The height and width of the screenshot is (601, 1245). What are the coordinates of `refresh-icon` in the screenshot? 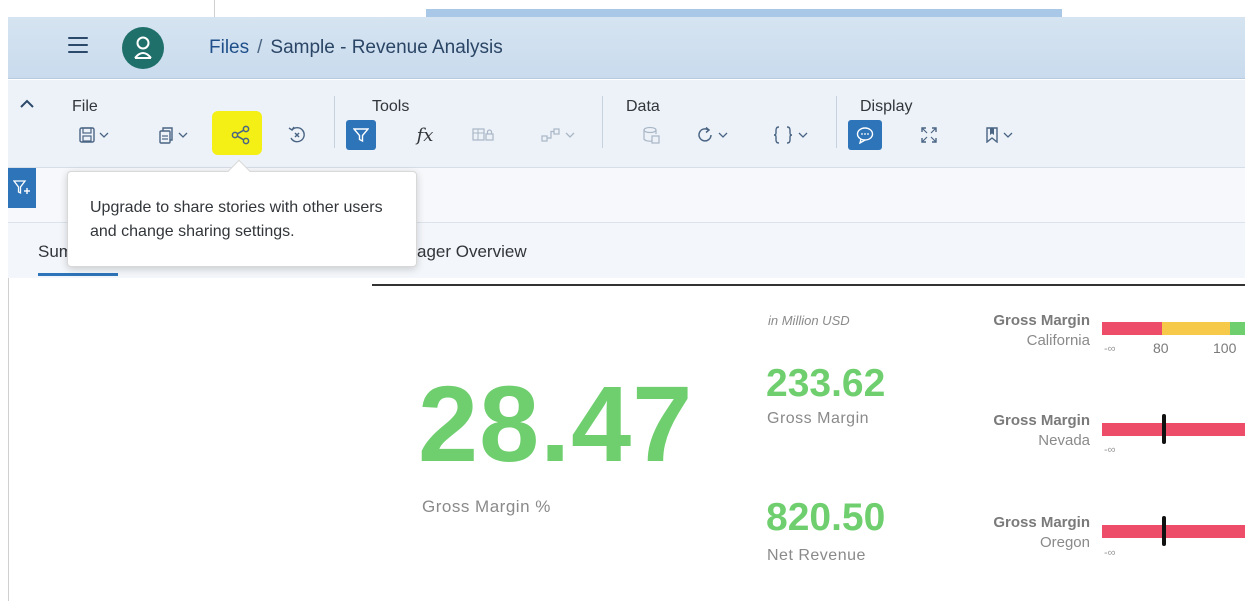 It's located at (705, 134).